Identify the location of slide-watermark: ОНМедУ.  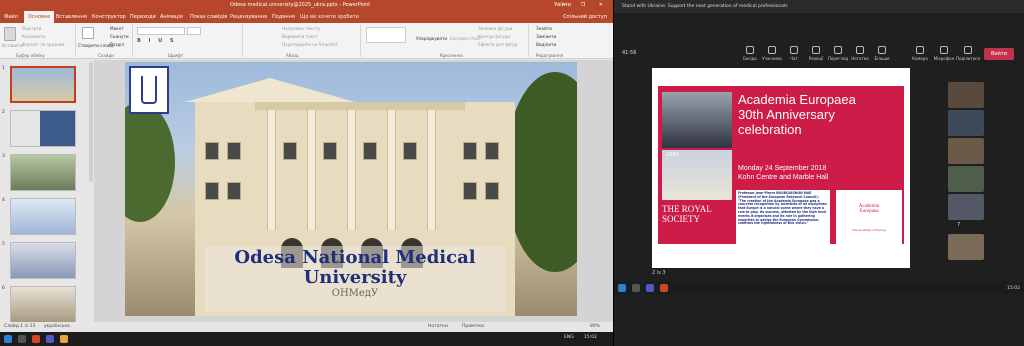
(355, 293).